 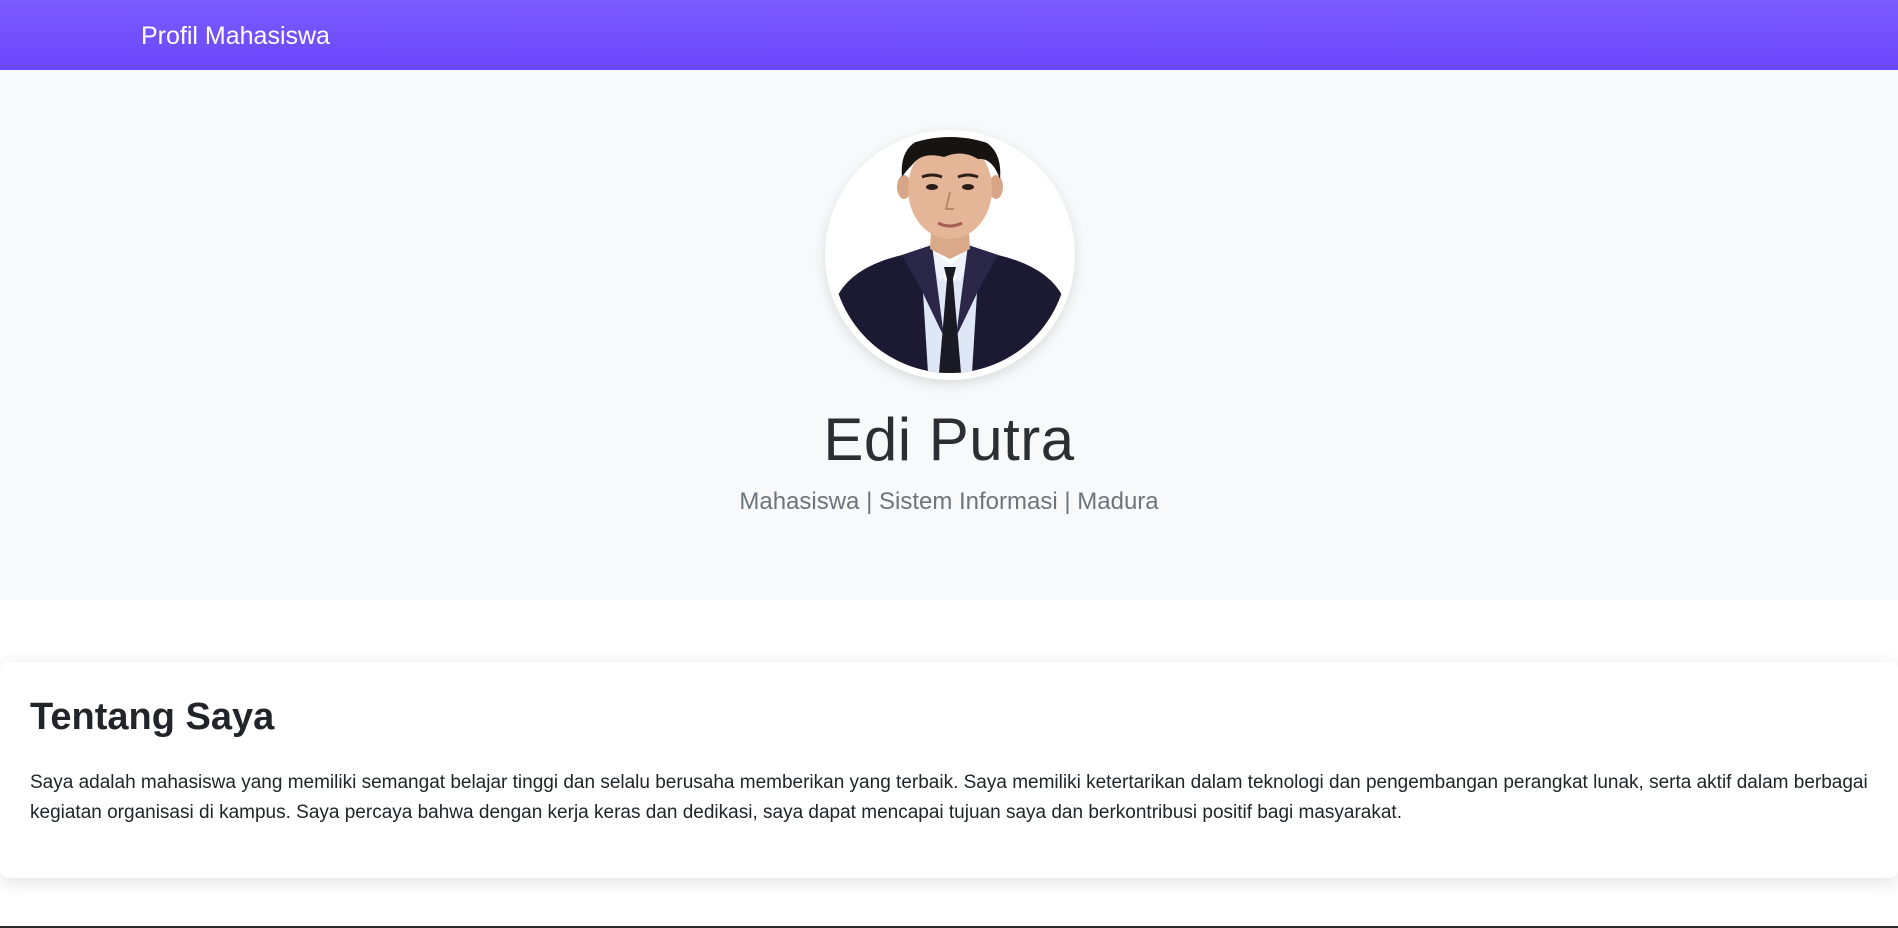 I want to click on avatar, so click(x=950, y=255).